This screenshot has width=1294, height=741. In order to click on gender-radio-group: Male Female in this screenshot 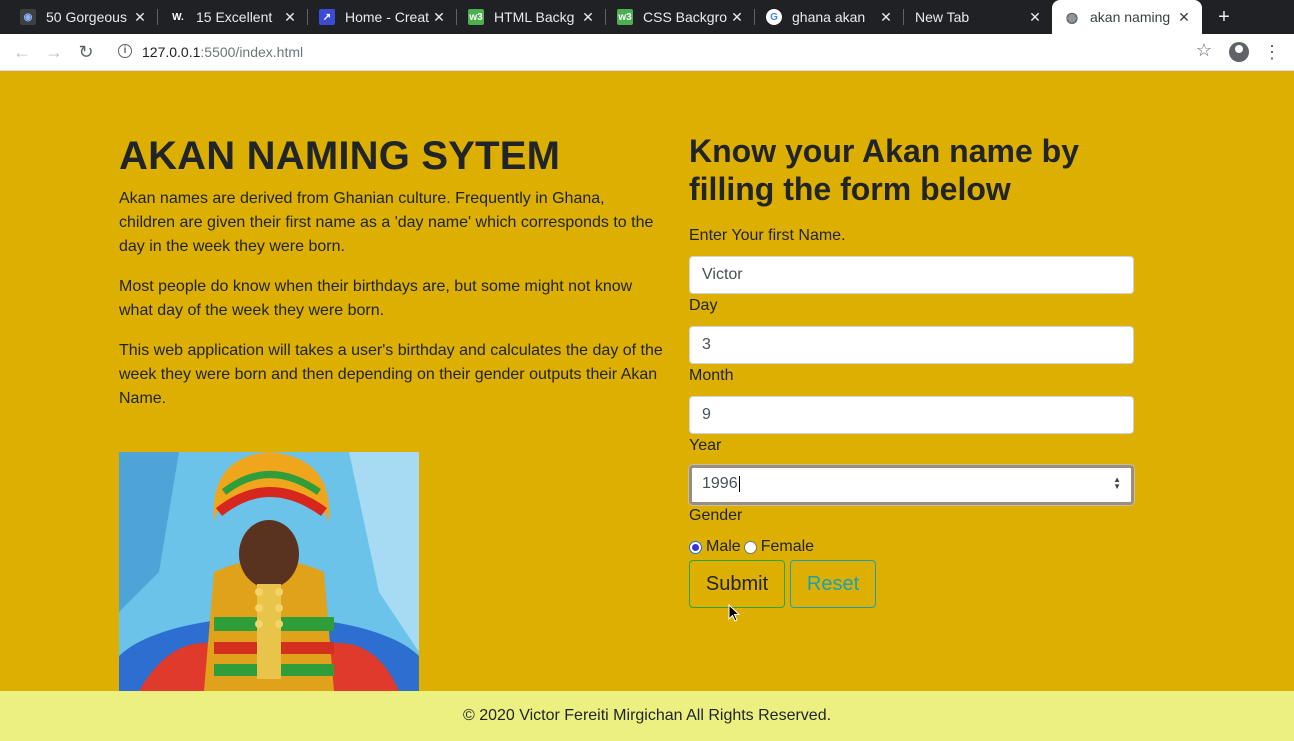, I will do `click(751, 547)`.